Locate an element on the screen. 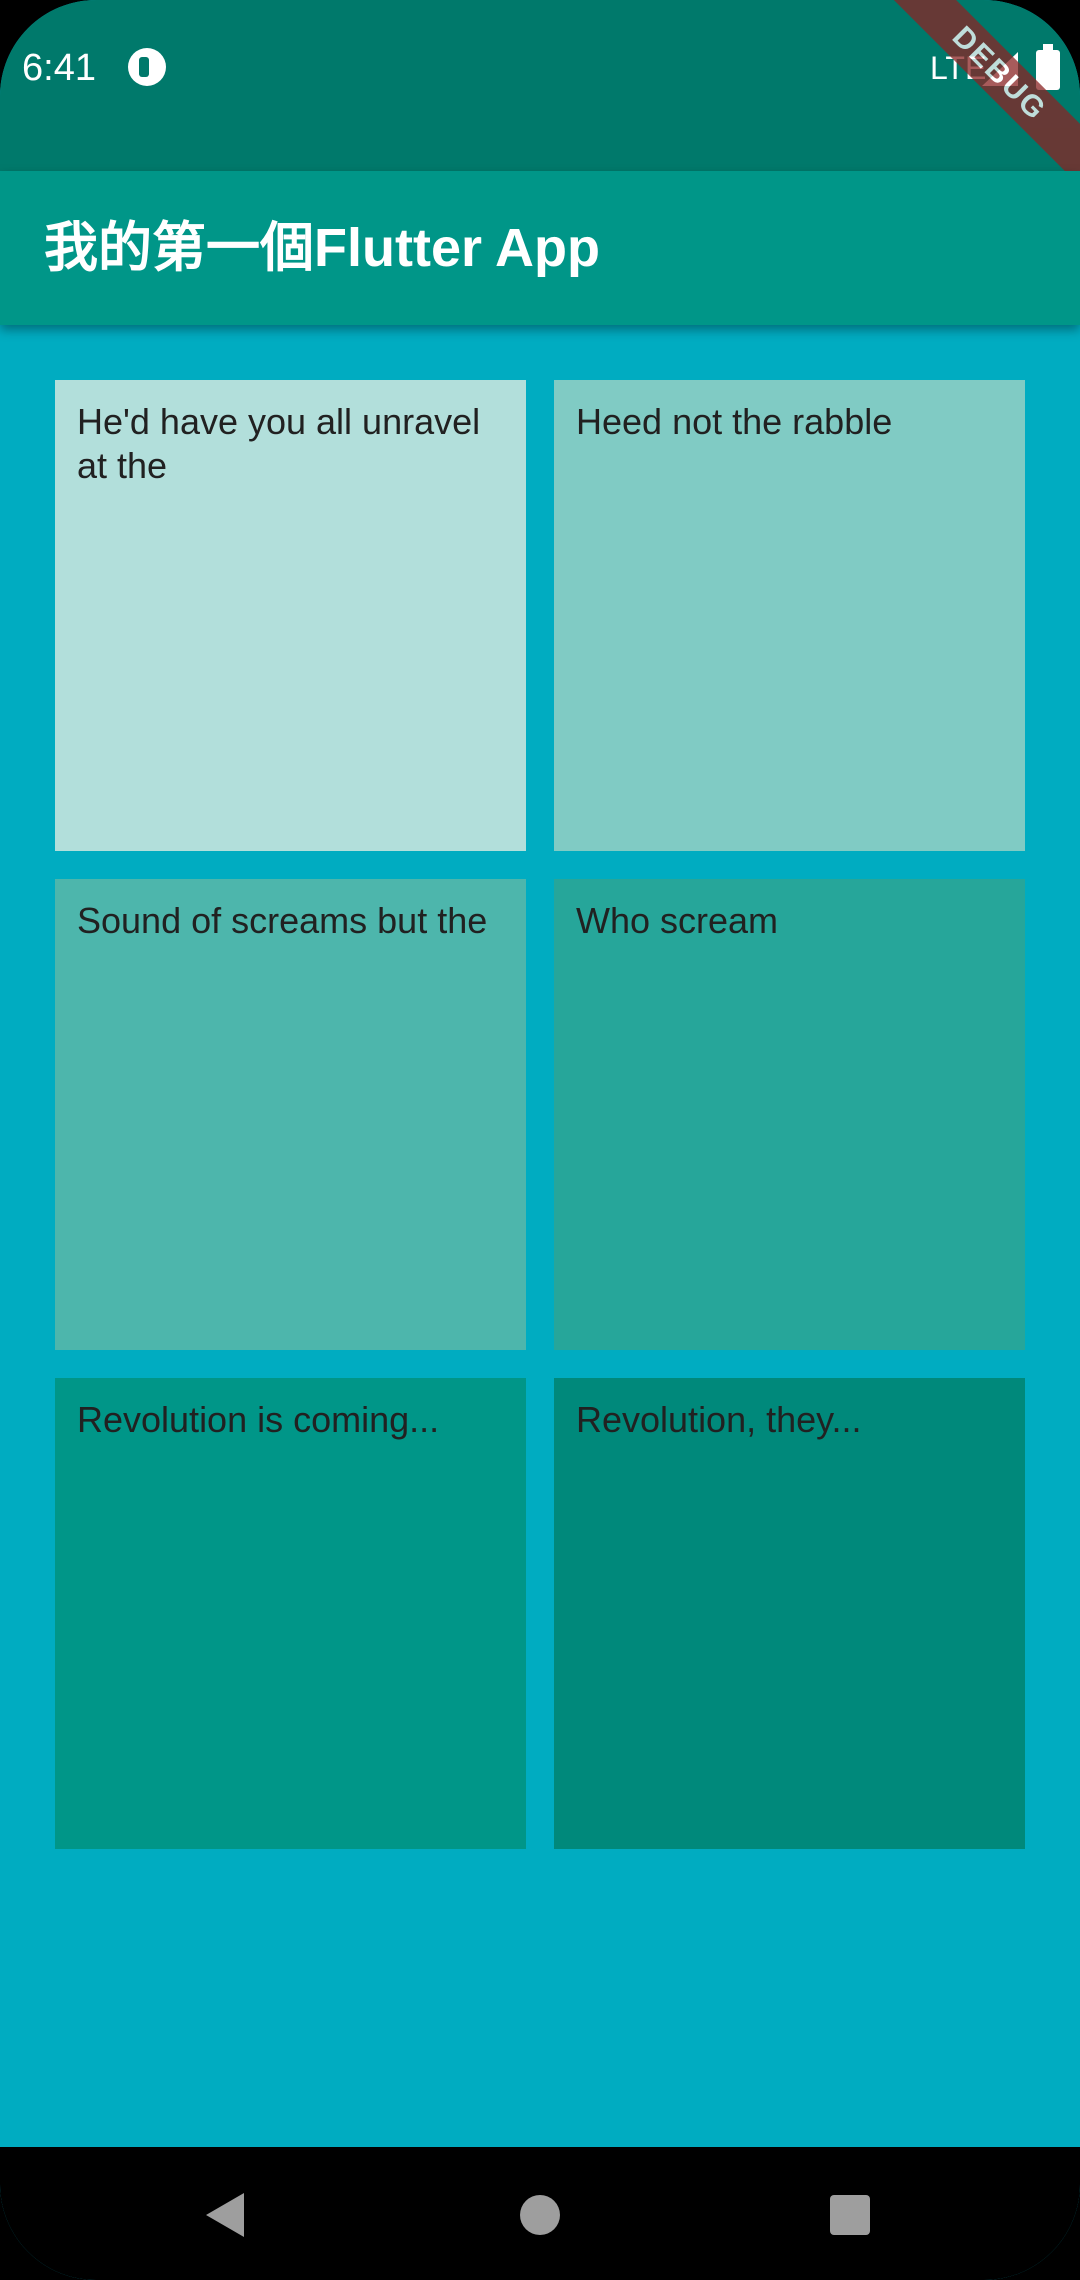 The width and height of the screenshot is (1080, 2280). recents-icon is located at coordinates (850, 2215).